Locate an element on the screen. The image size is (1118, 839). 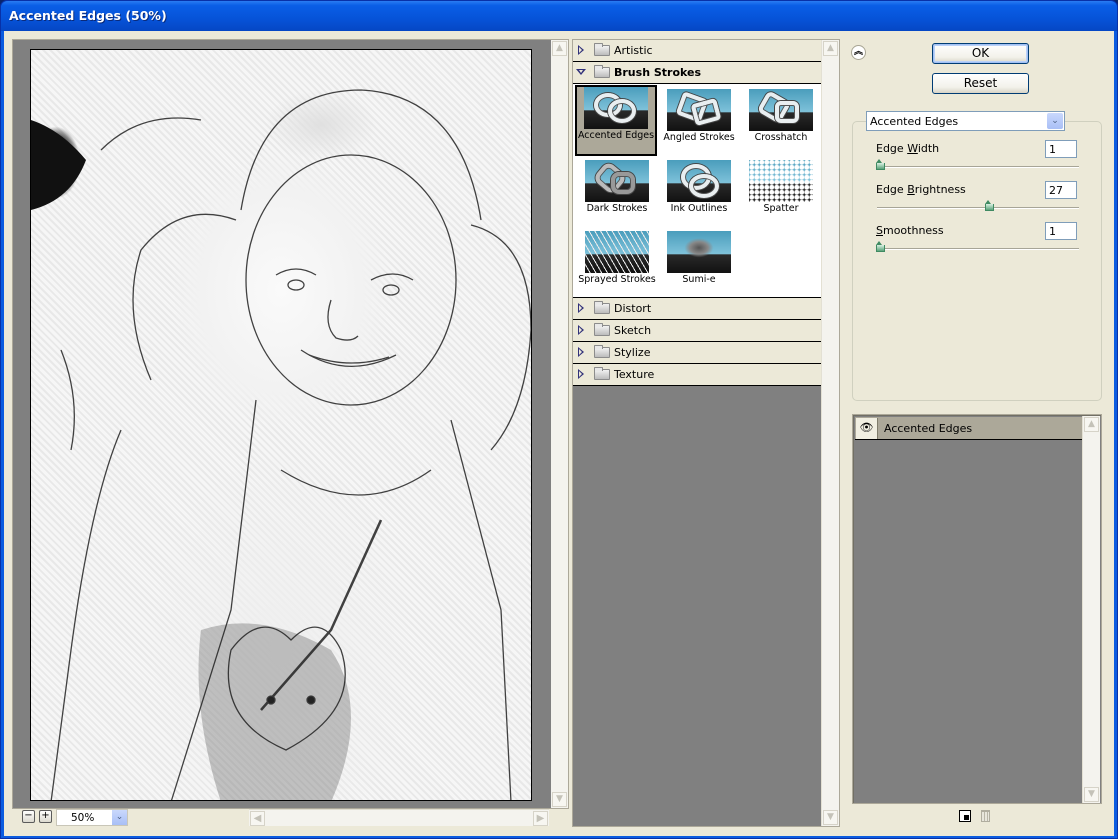
edge-width-slider-handle is located at coordinates (880, 164).